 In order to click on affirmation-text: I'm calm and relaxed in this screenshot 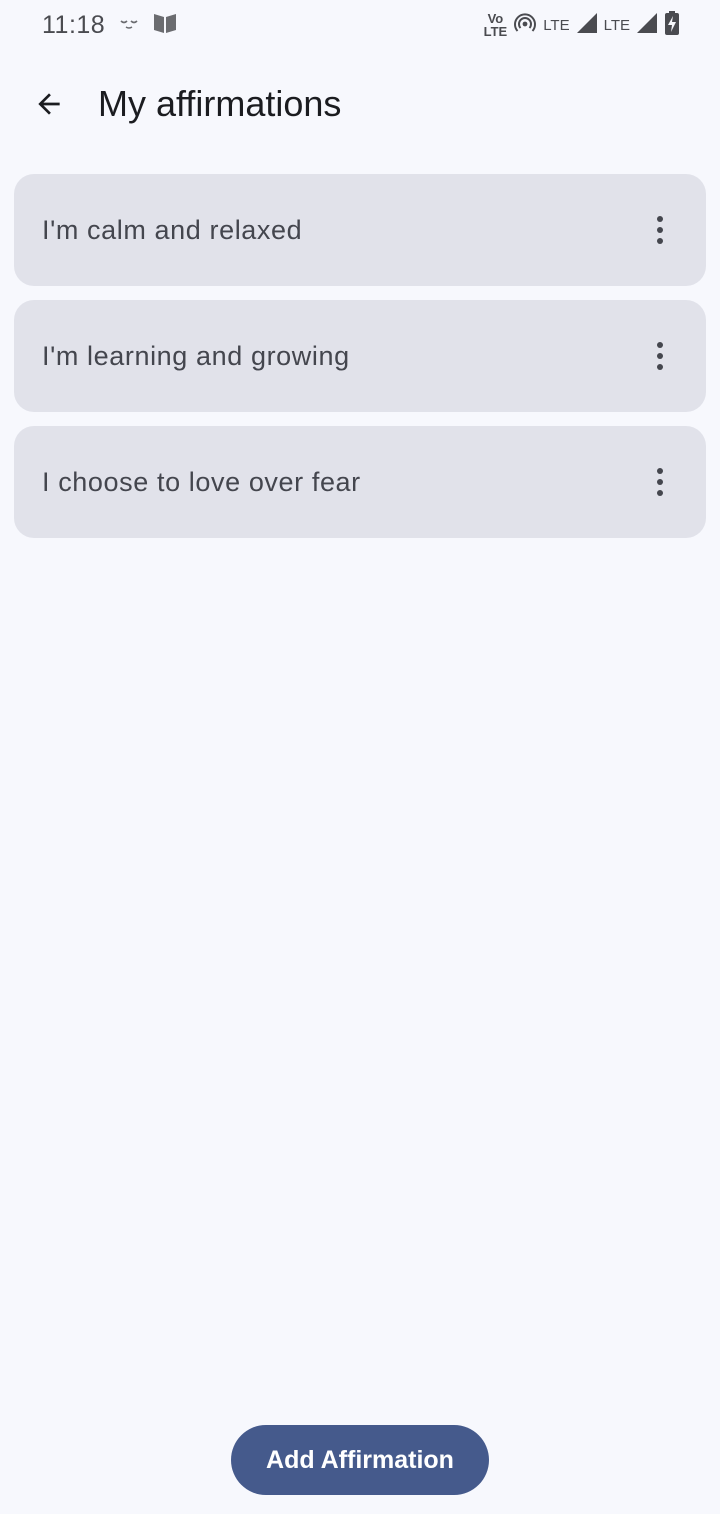, I will do `click(172, 229)`.